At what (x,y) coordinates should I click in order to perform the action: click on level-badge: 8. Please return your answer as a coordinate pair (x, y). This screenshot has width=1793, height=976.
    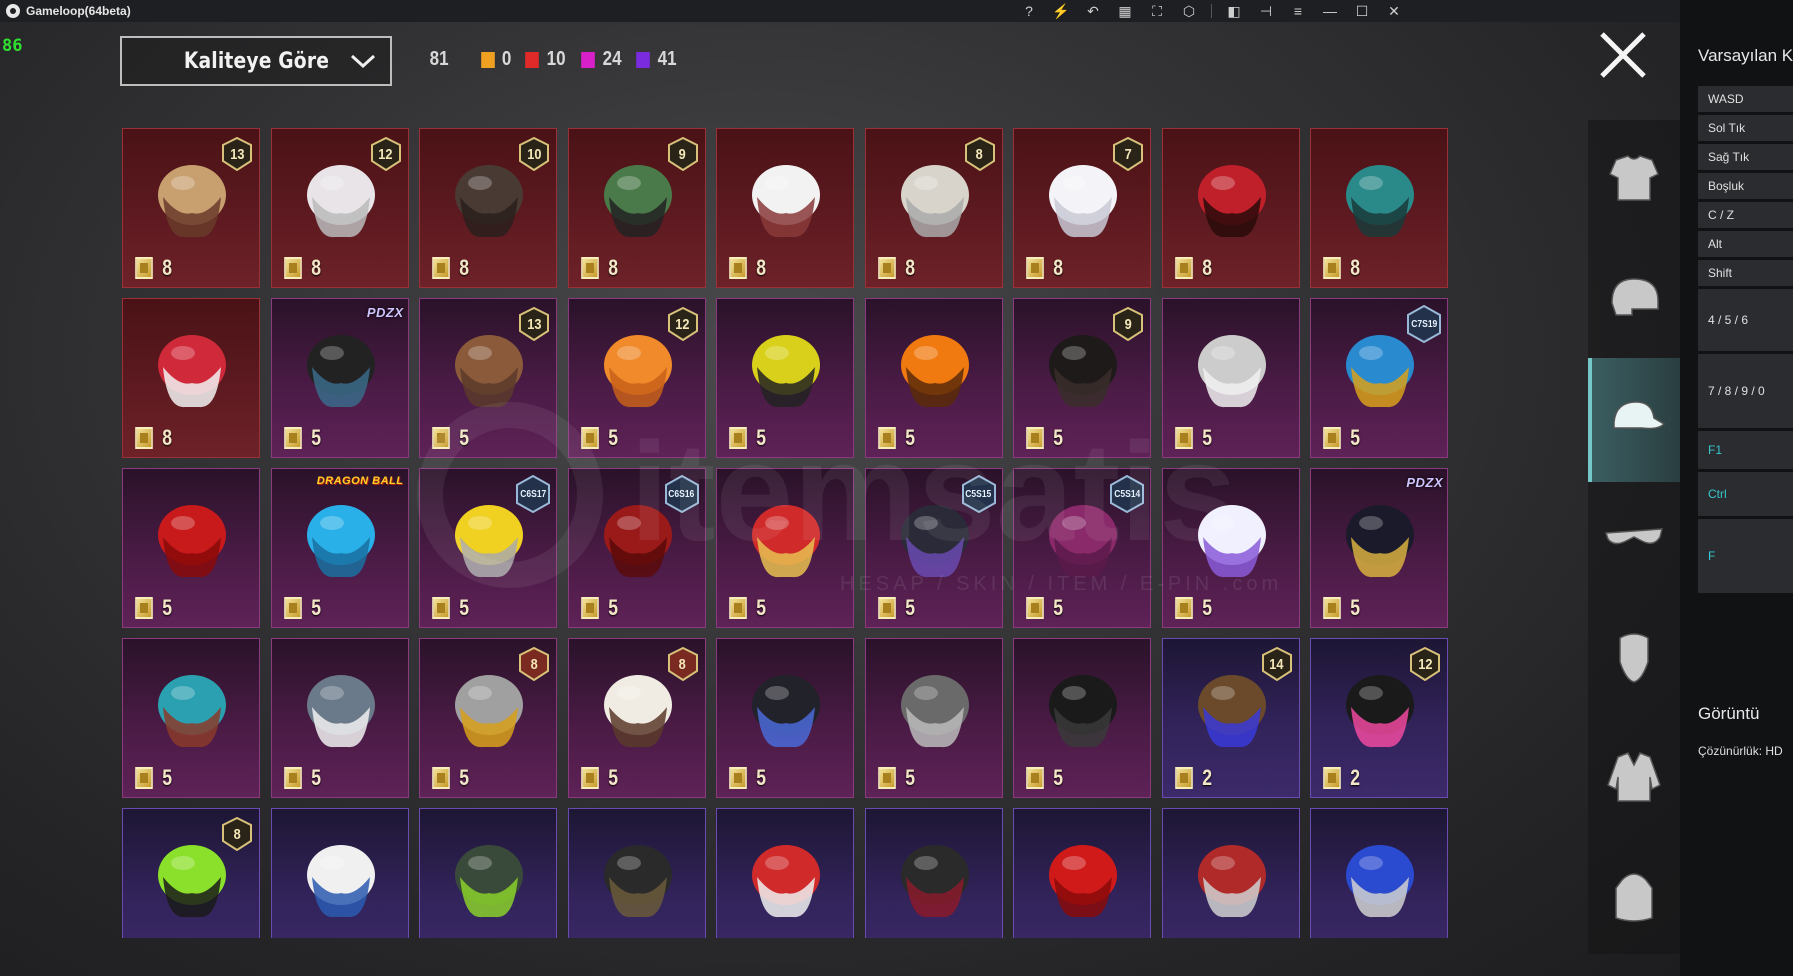
    Looking at the image, I should click on (534, 664).